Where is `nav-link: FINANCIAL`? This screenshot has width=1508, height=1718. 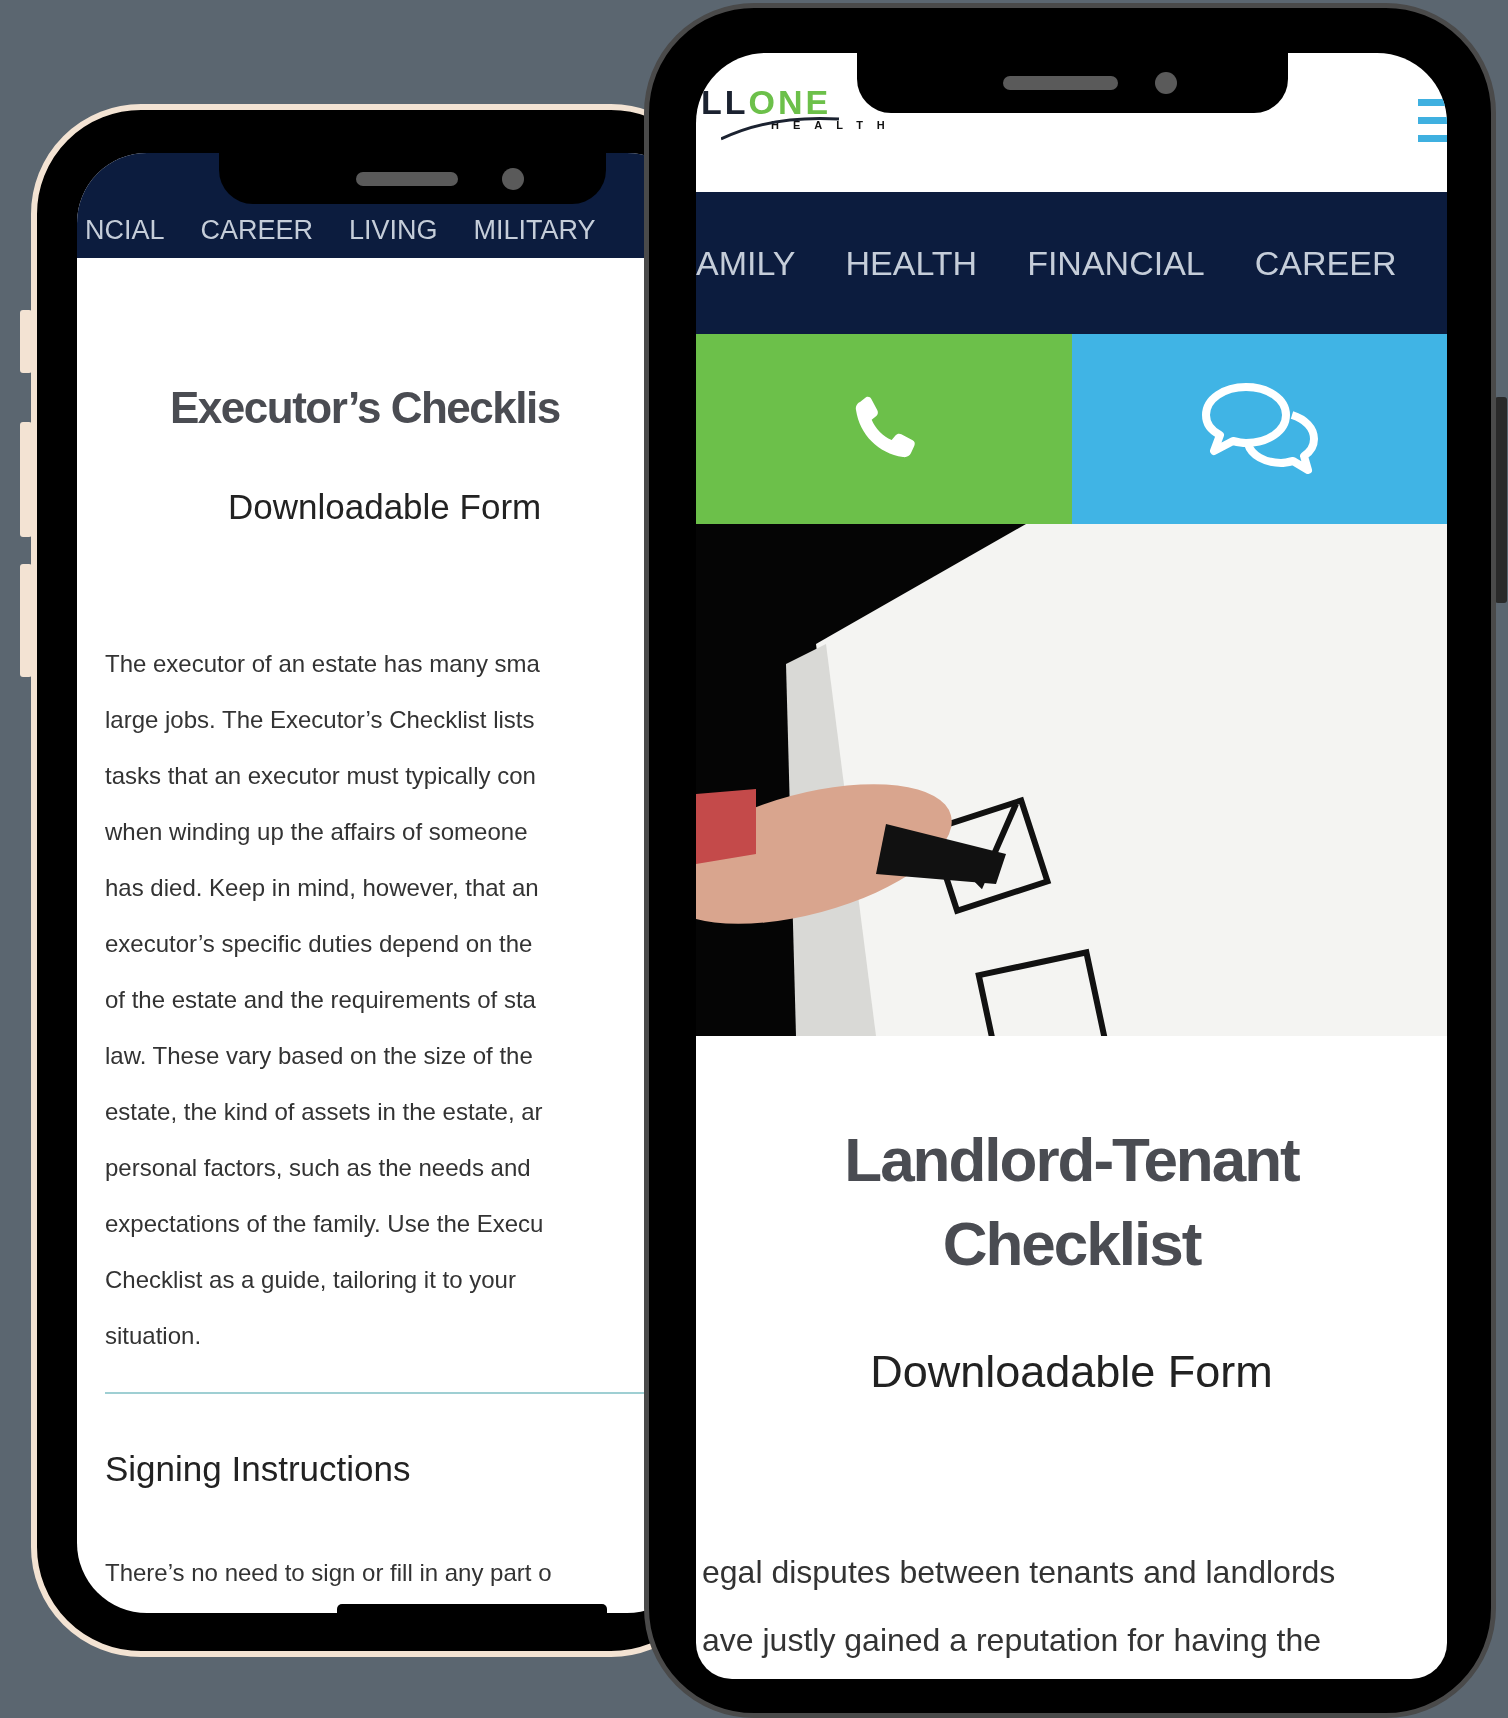
nav-link: FINANCIAL is located at coordinates (1116, 263).